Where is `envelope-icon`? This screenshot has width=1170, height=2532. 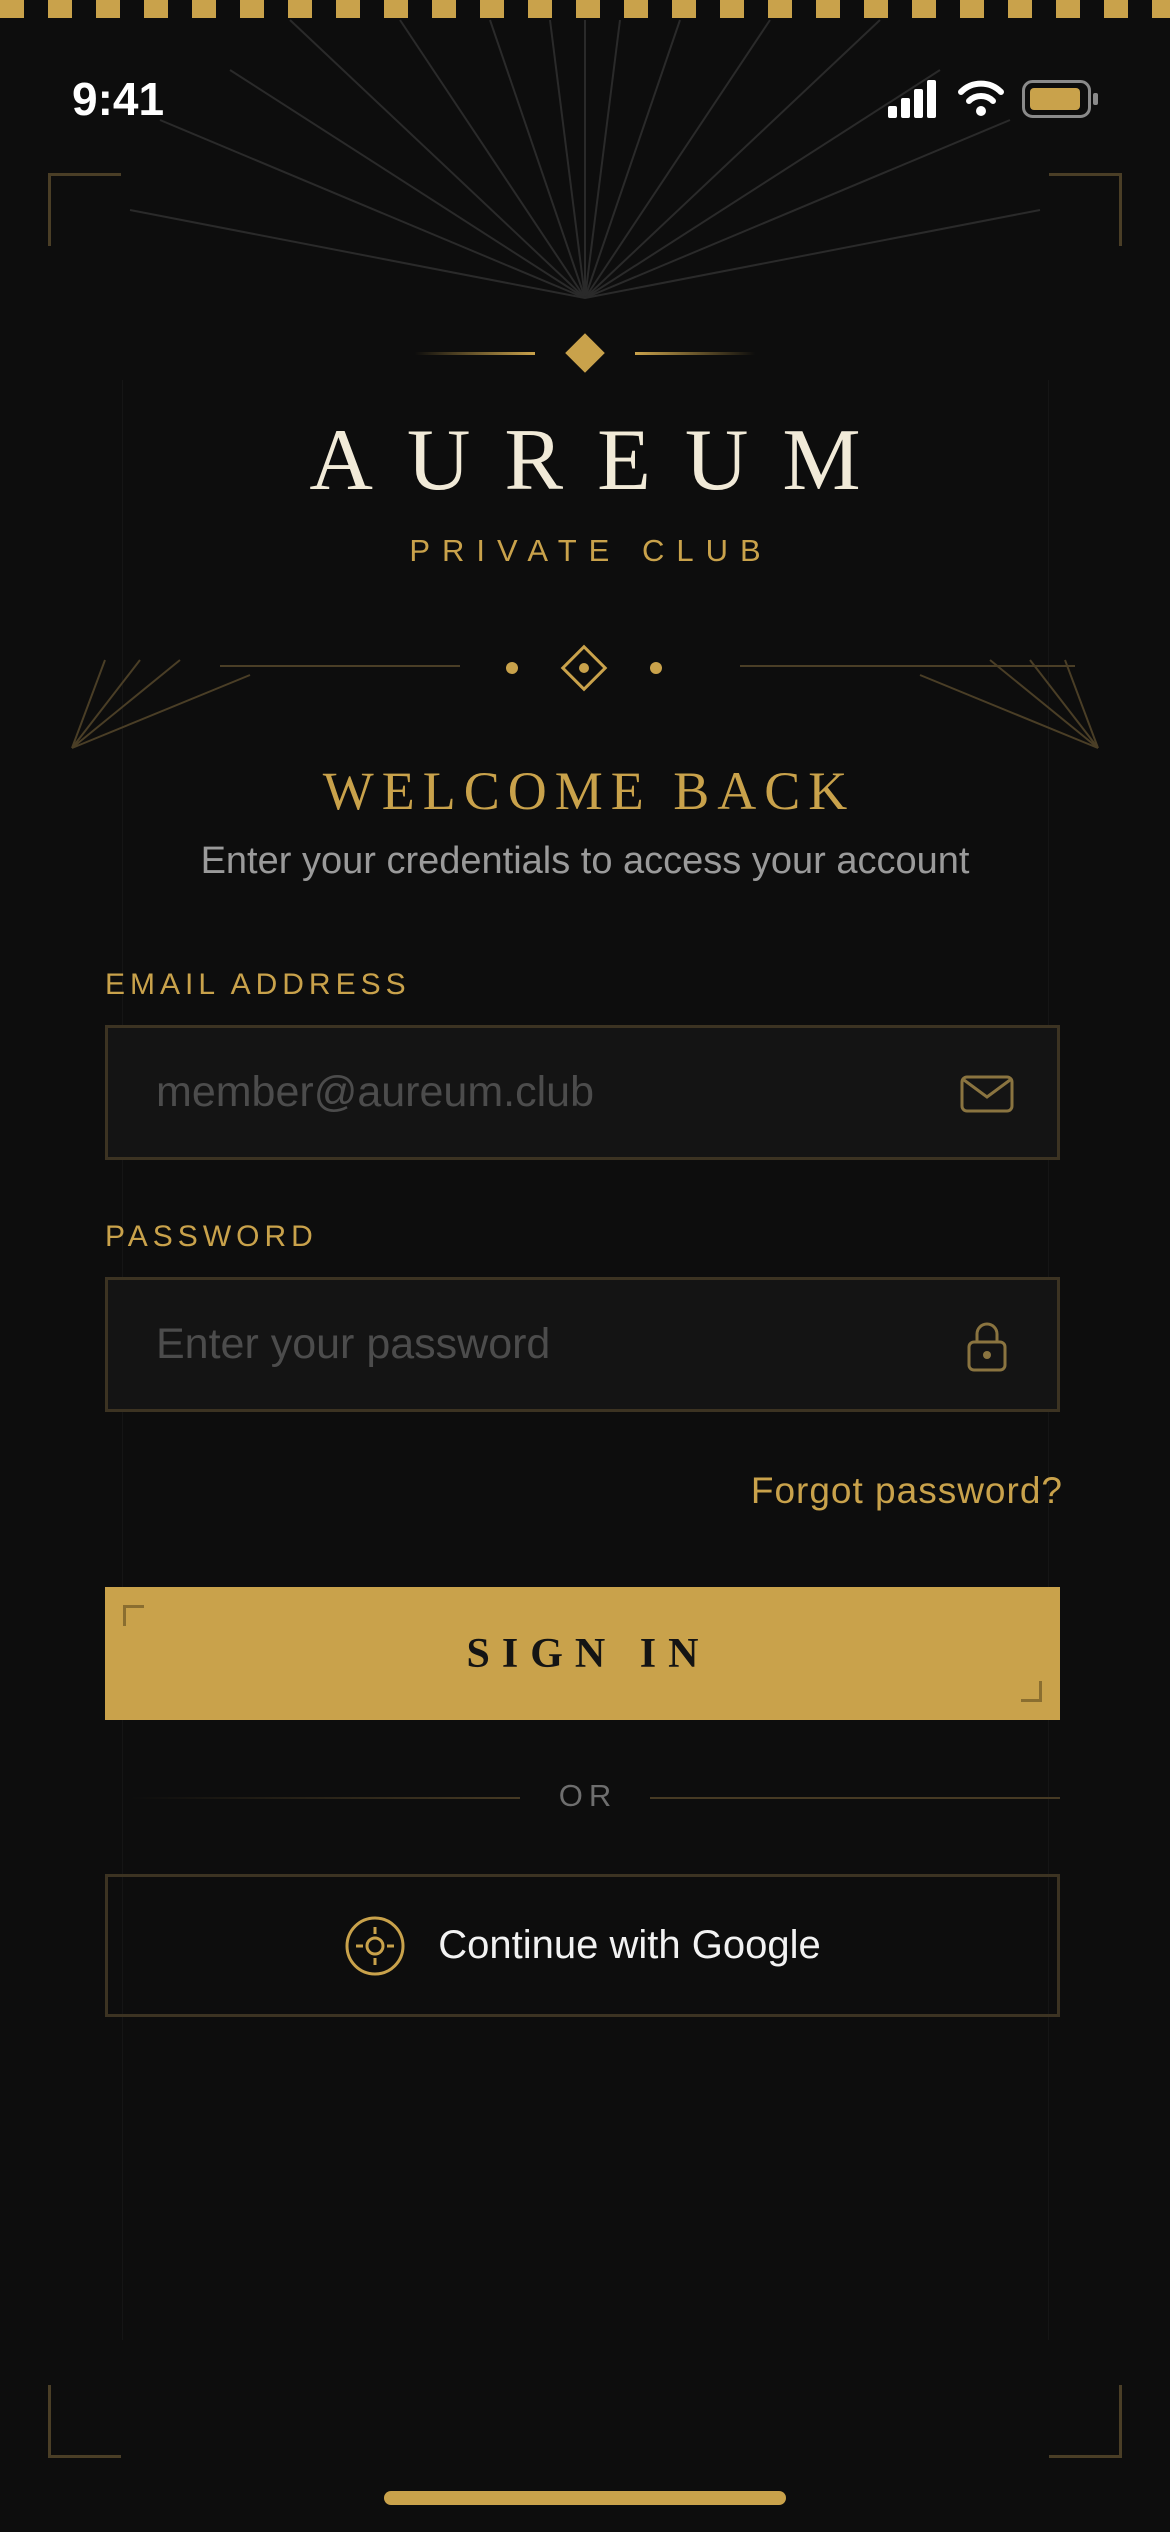 envelope-icon is located at coordinates (987, 1094).